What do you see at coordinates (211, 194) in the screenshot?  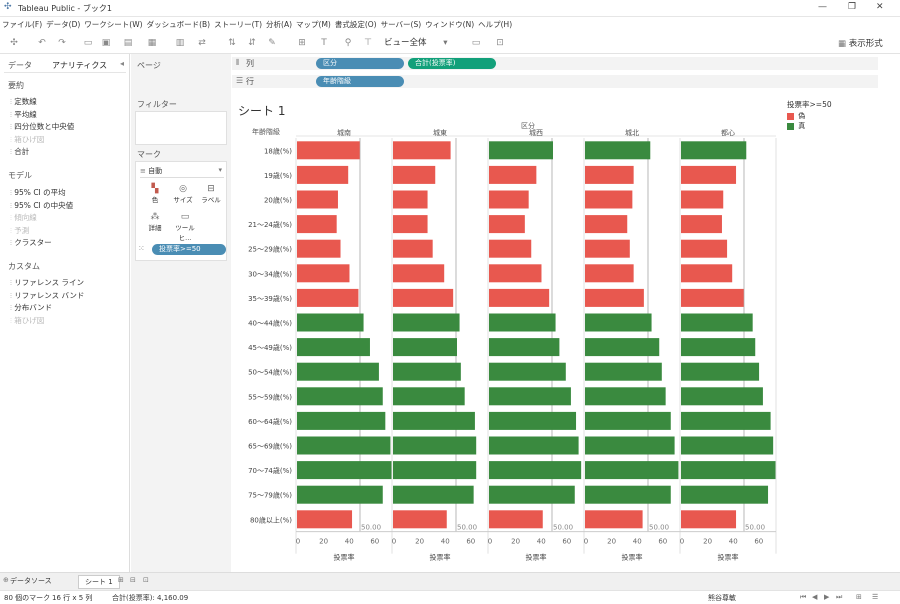 I see `label-button: ⊟ ラベル` at bounding box center [211, 194].